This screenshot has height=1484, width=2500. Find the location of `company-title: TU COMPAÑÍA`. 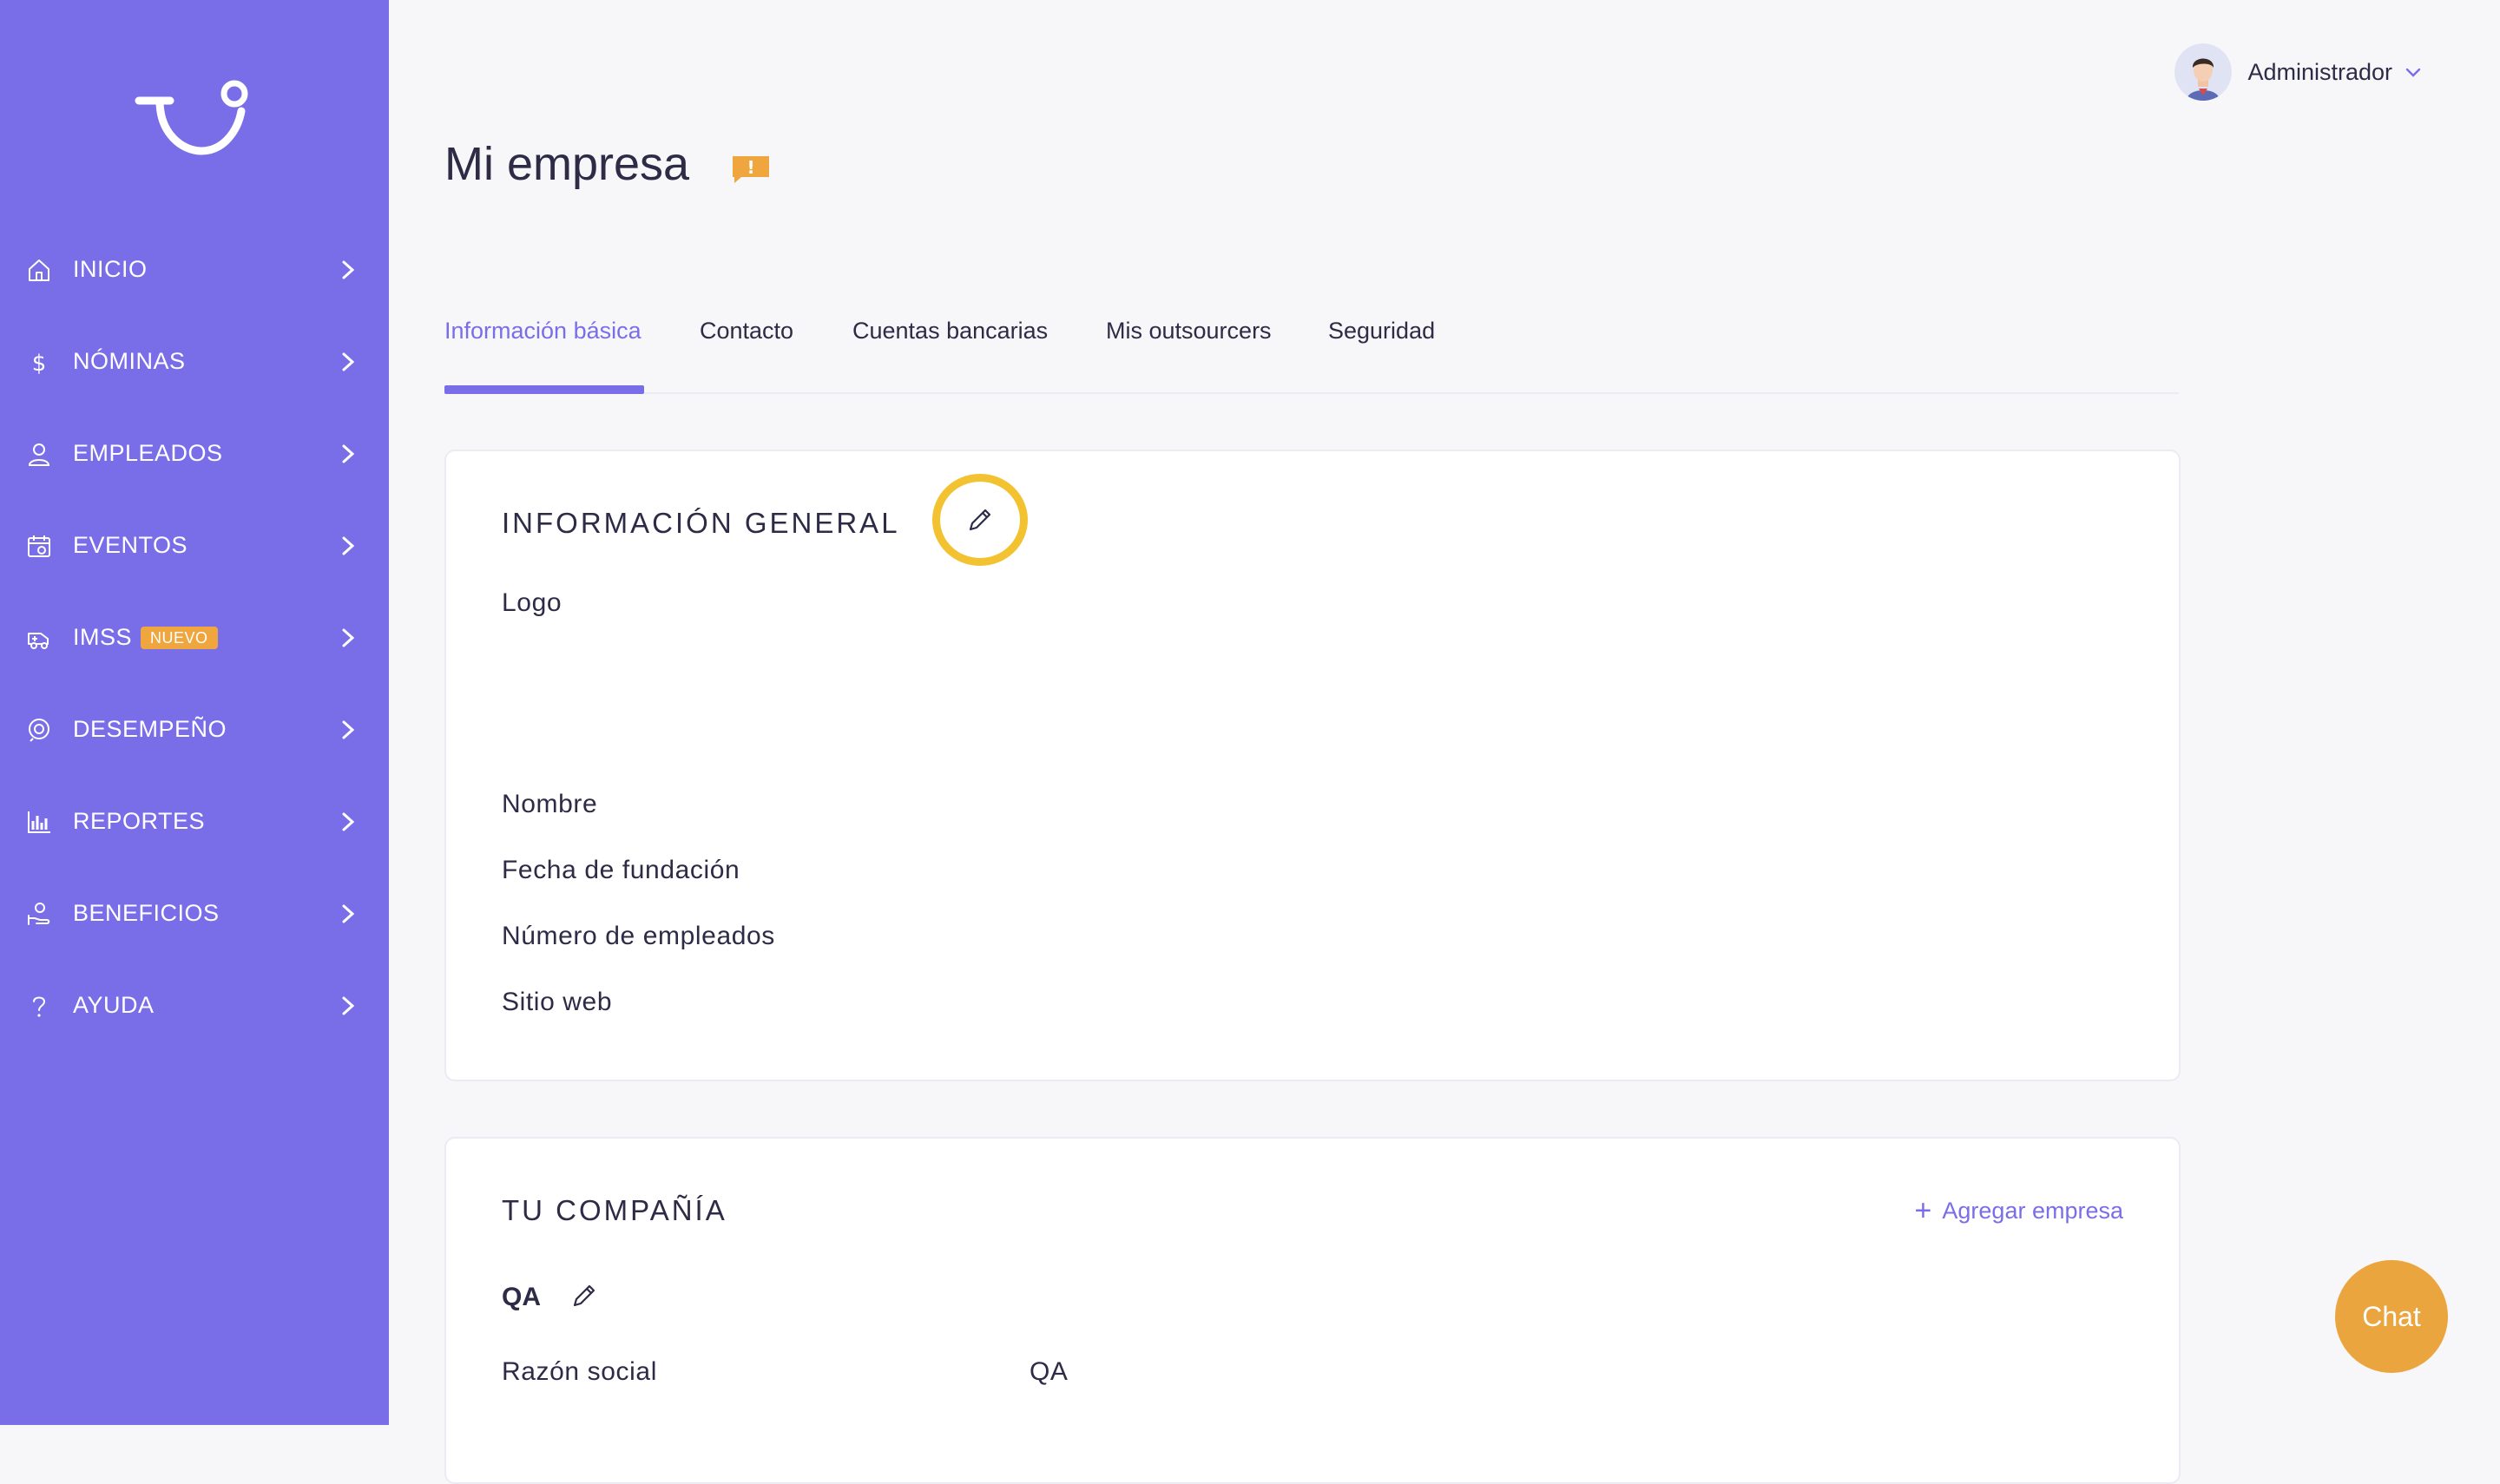

company-title: TU COMPAÑÍA is located at coordinates (614, 1210).